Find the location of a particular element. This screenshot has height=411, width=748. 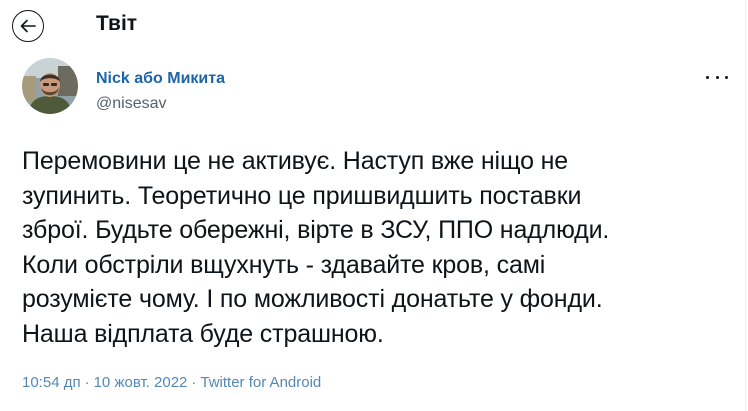

author-handle: @nisesav is located at coordinates (131, 104).